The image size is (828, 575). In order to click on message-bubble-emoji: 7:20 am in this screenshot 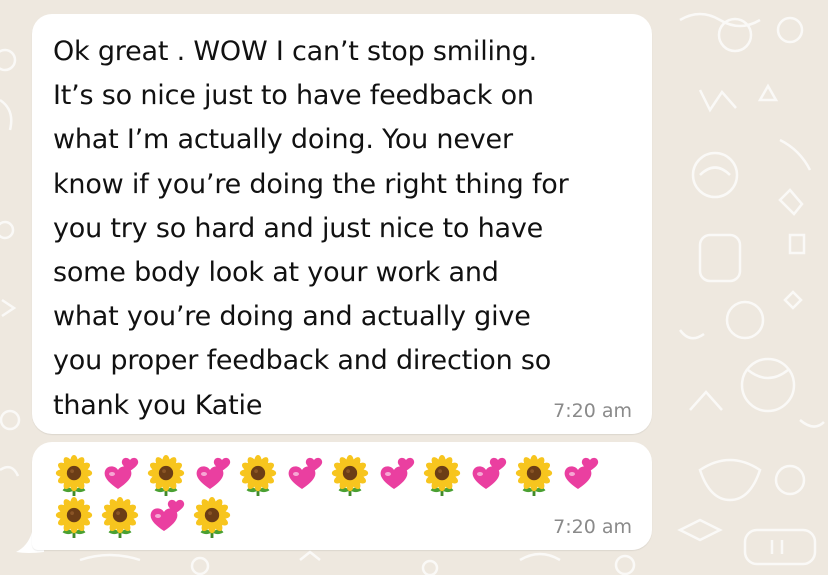, I will do `click(342, 496)`.